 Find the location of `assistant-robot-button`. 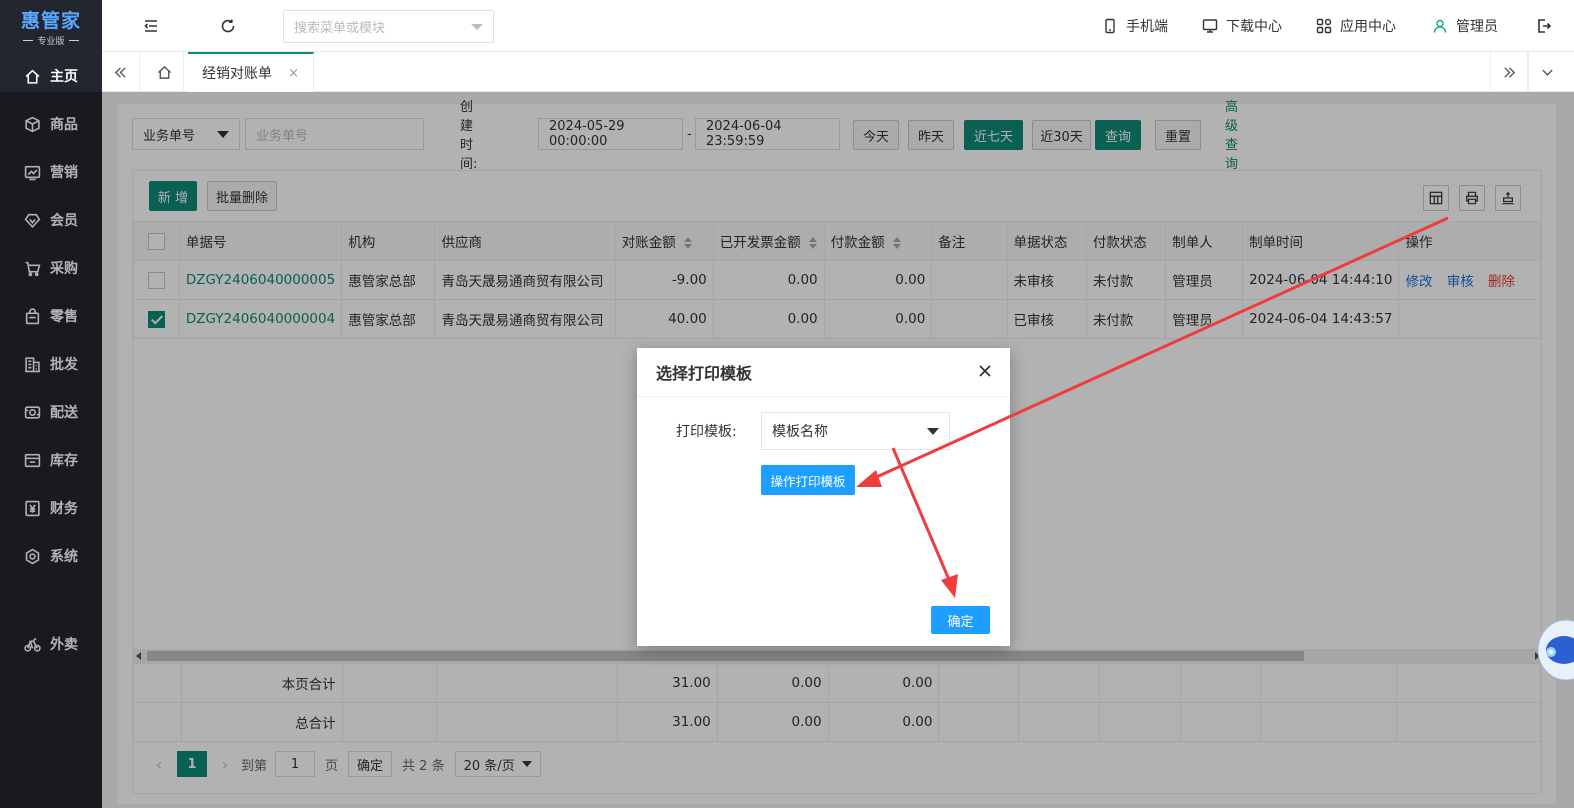

assistant-robot-button is located at coordinates (1555, 648).